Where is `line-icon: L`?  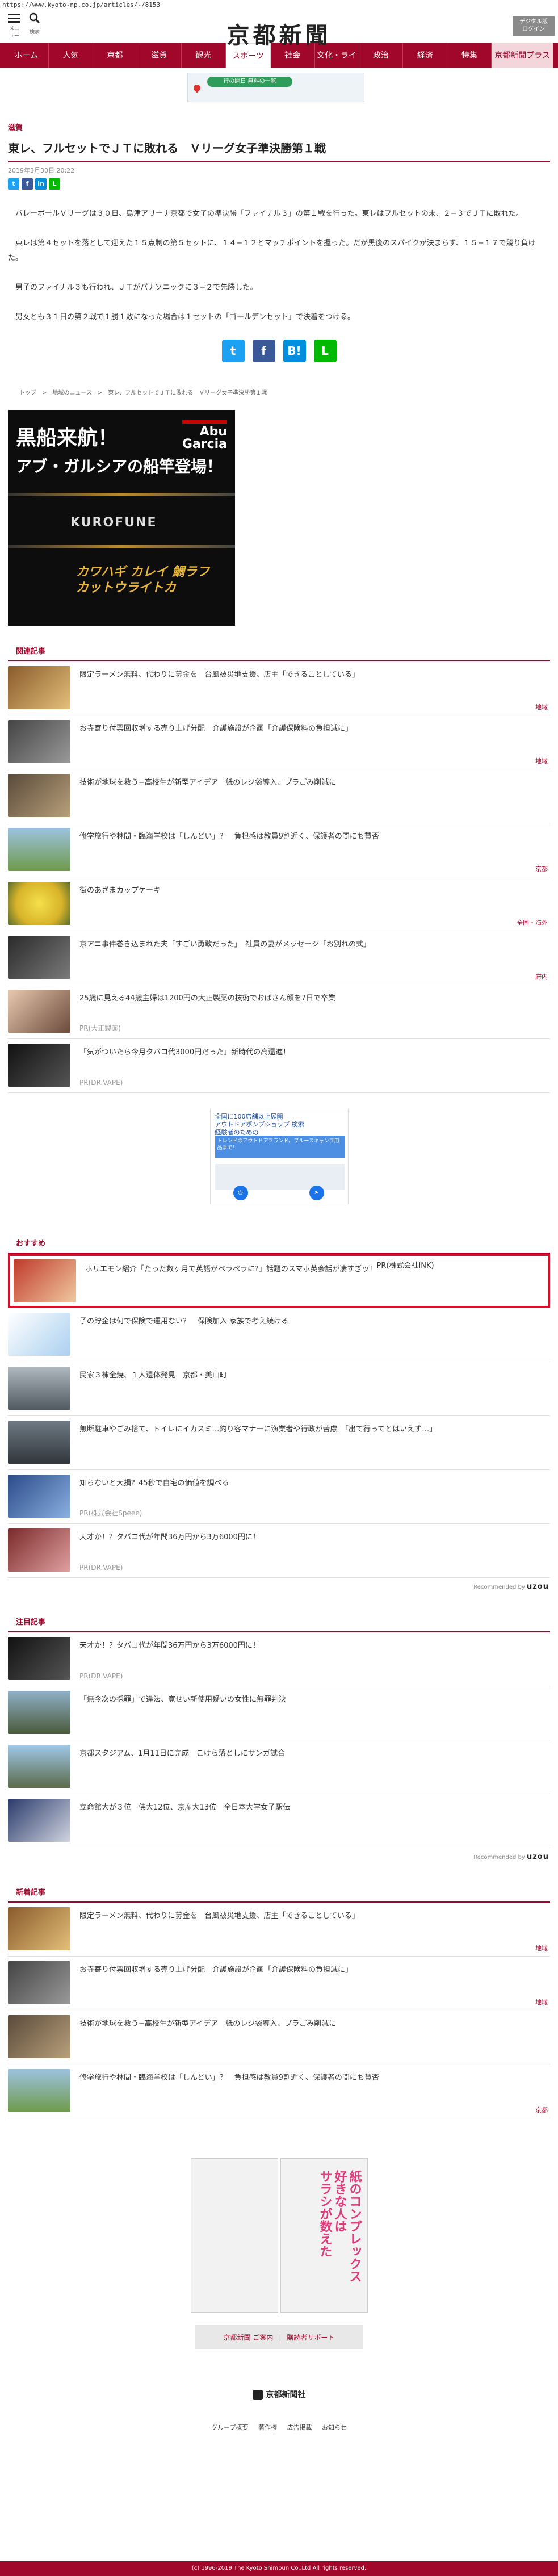
line-icon: L is located at coordinates (54, 184).